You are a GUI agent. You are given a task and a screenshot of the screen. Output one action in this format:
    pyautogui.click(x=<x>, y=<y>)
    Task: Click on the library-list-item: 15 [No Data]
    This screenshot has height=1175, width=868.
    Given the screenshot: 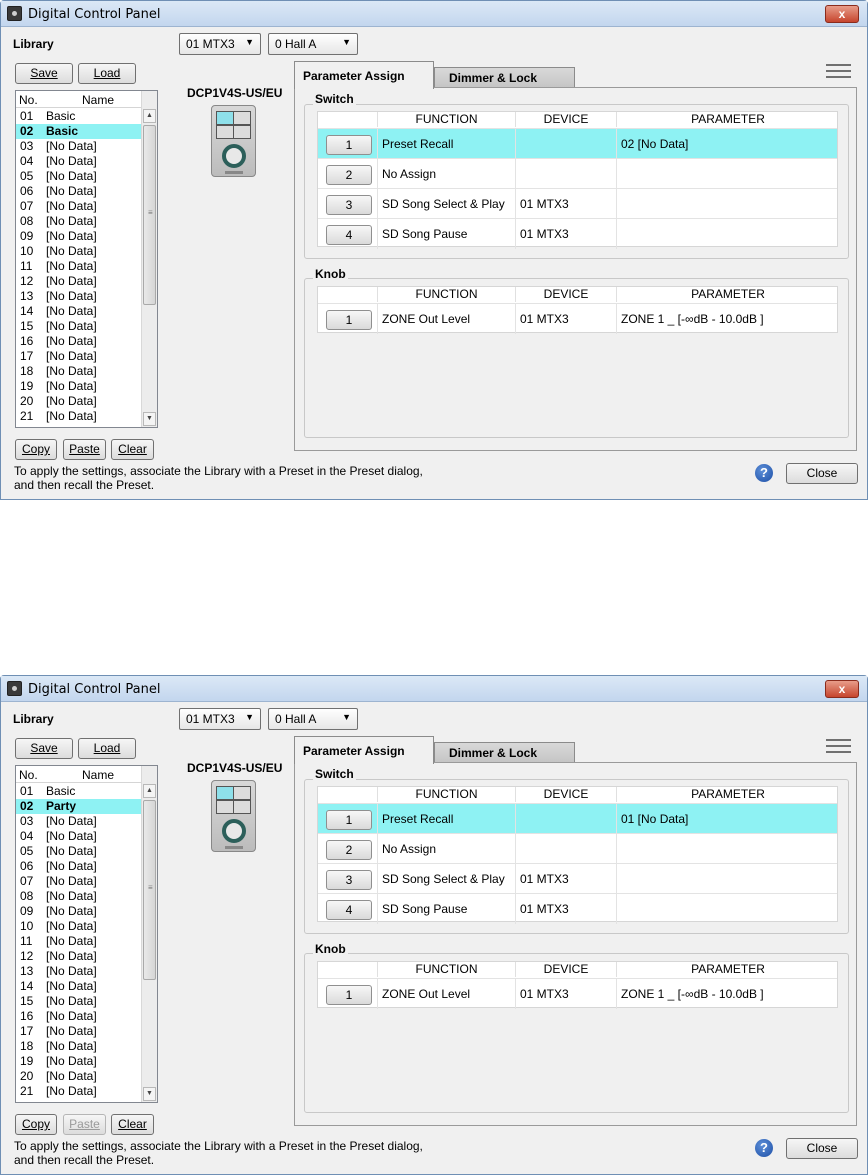 What is the action you would take?
    pyautogui.click(x=79, y=326)
    